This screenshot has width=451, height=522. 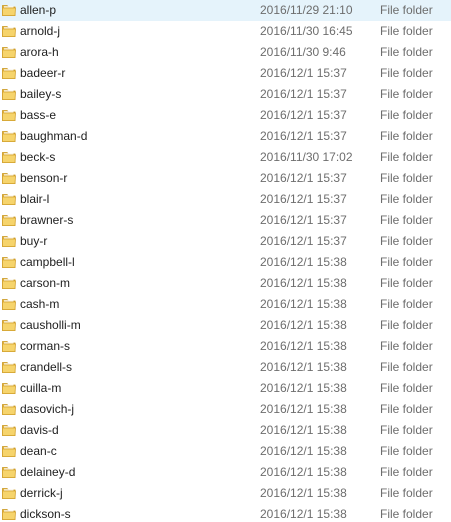 What do you see at coordinates (225, 157) in the screenshot?
I see `file-row: beck-s 2016/11/30 17:02 File folder` at bounding box center [225, 157].